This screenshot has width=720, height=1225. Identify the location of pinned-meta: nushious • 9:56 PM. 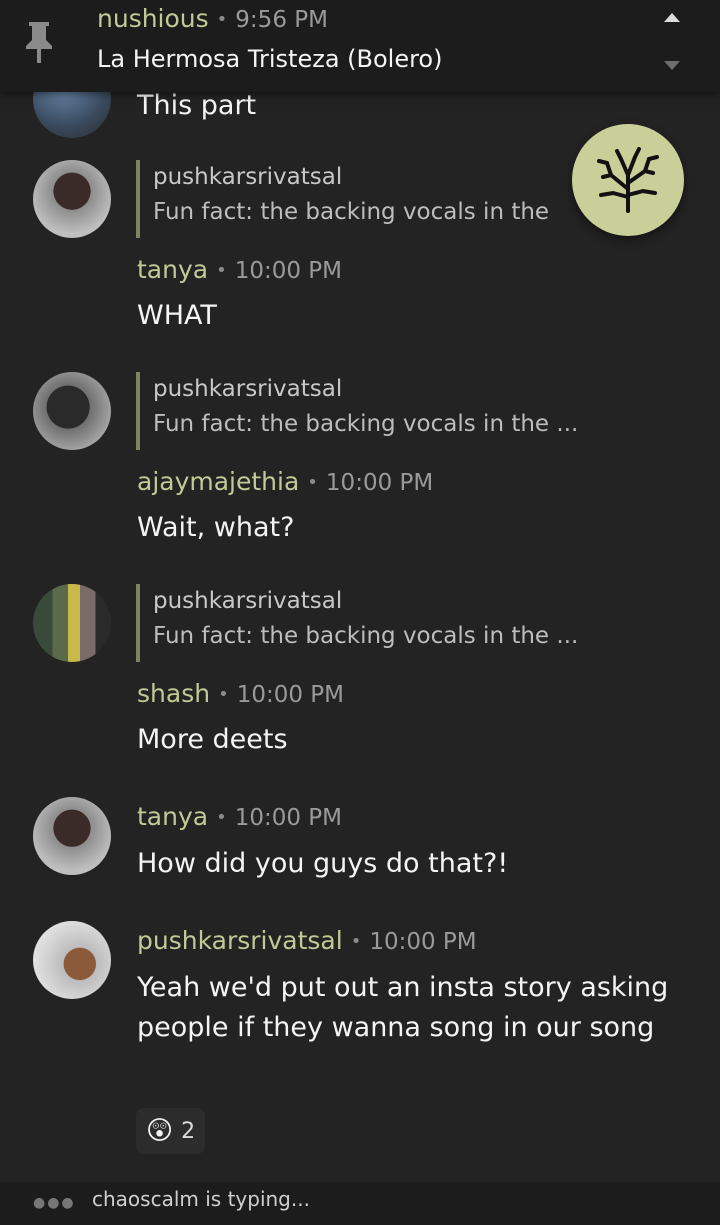
(212, 18).